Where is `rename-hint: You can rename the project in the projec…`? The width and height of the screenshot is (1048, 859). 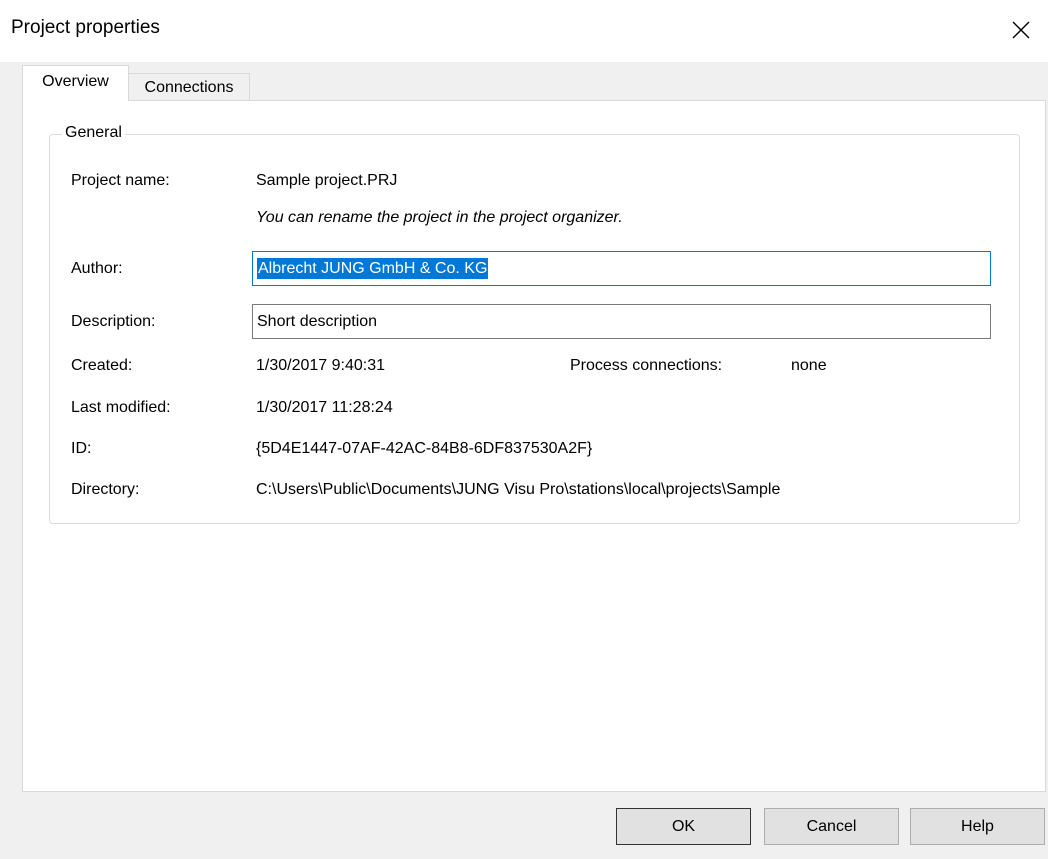 rename-hint: You can rename the project in the projec… is located at coordinates (439, 217).